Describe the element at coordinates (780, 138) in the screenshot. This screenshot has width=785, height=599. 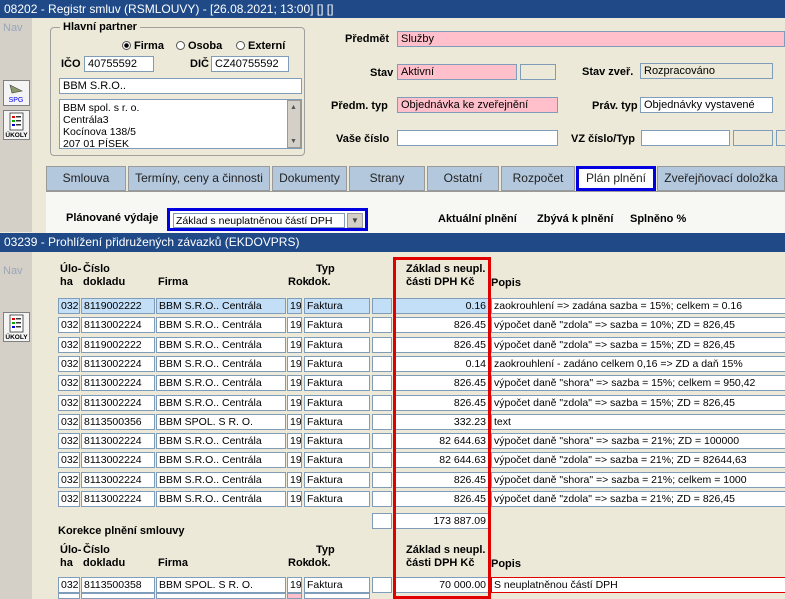
I see `vz-extra-field` at that location.